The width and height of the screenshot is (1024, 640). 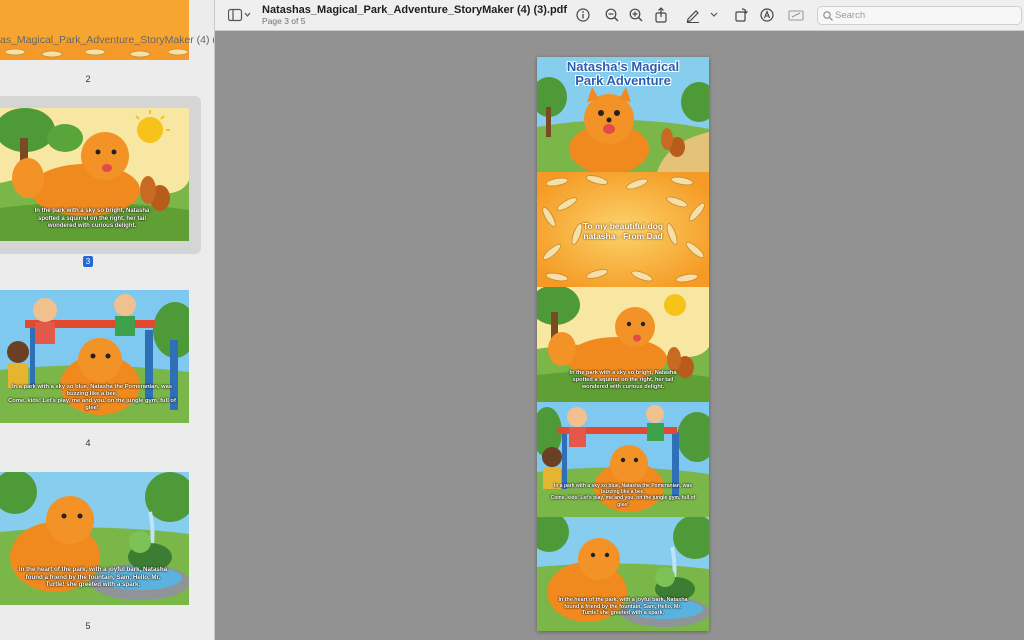 What do you see at coordinates (714, 15) in the screenshot?
I see `chevron-down-icon` at bounding box center [714, 15].